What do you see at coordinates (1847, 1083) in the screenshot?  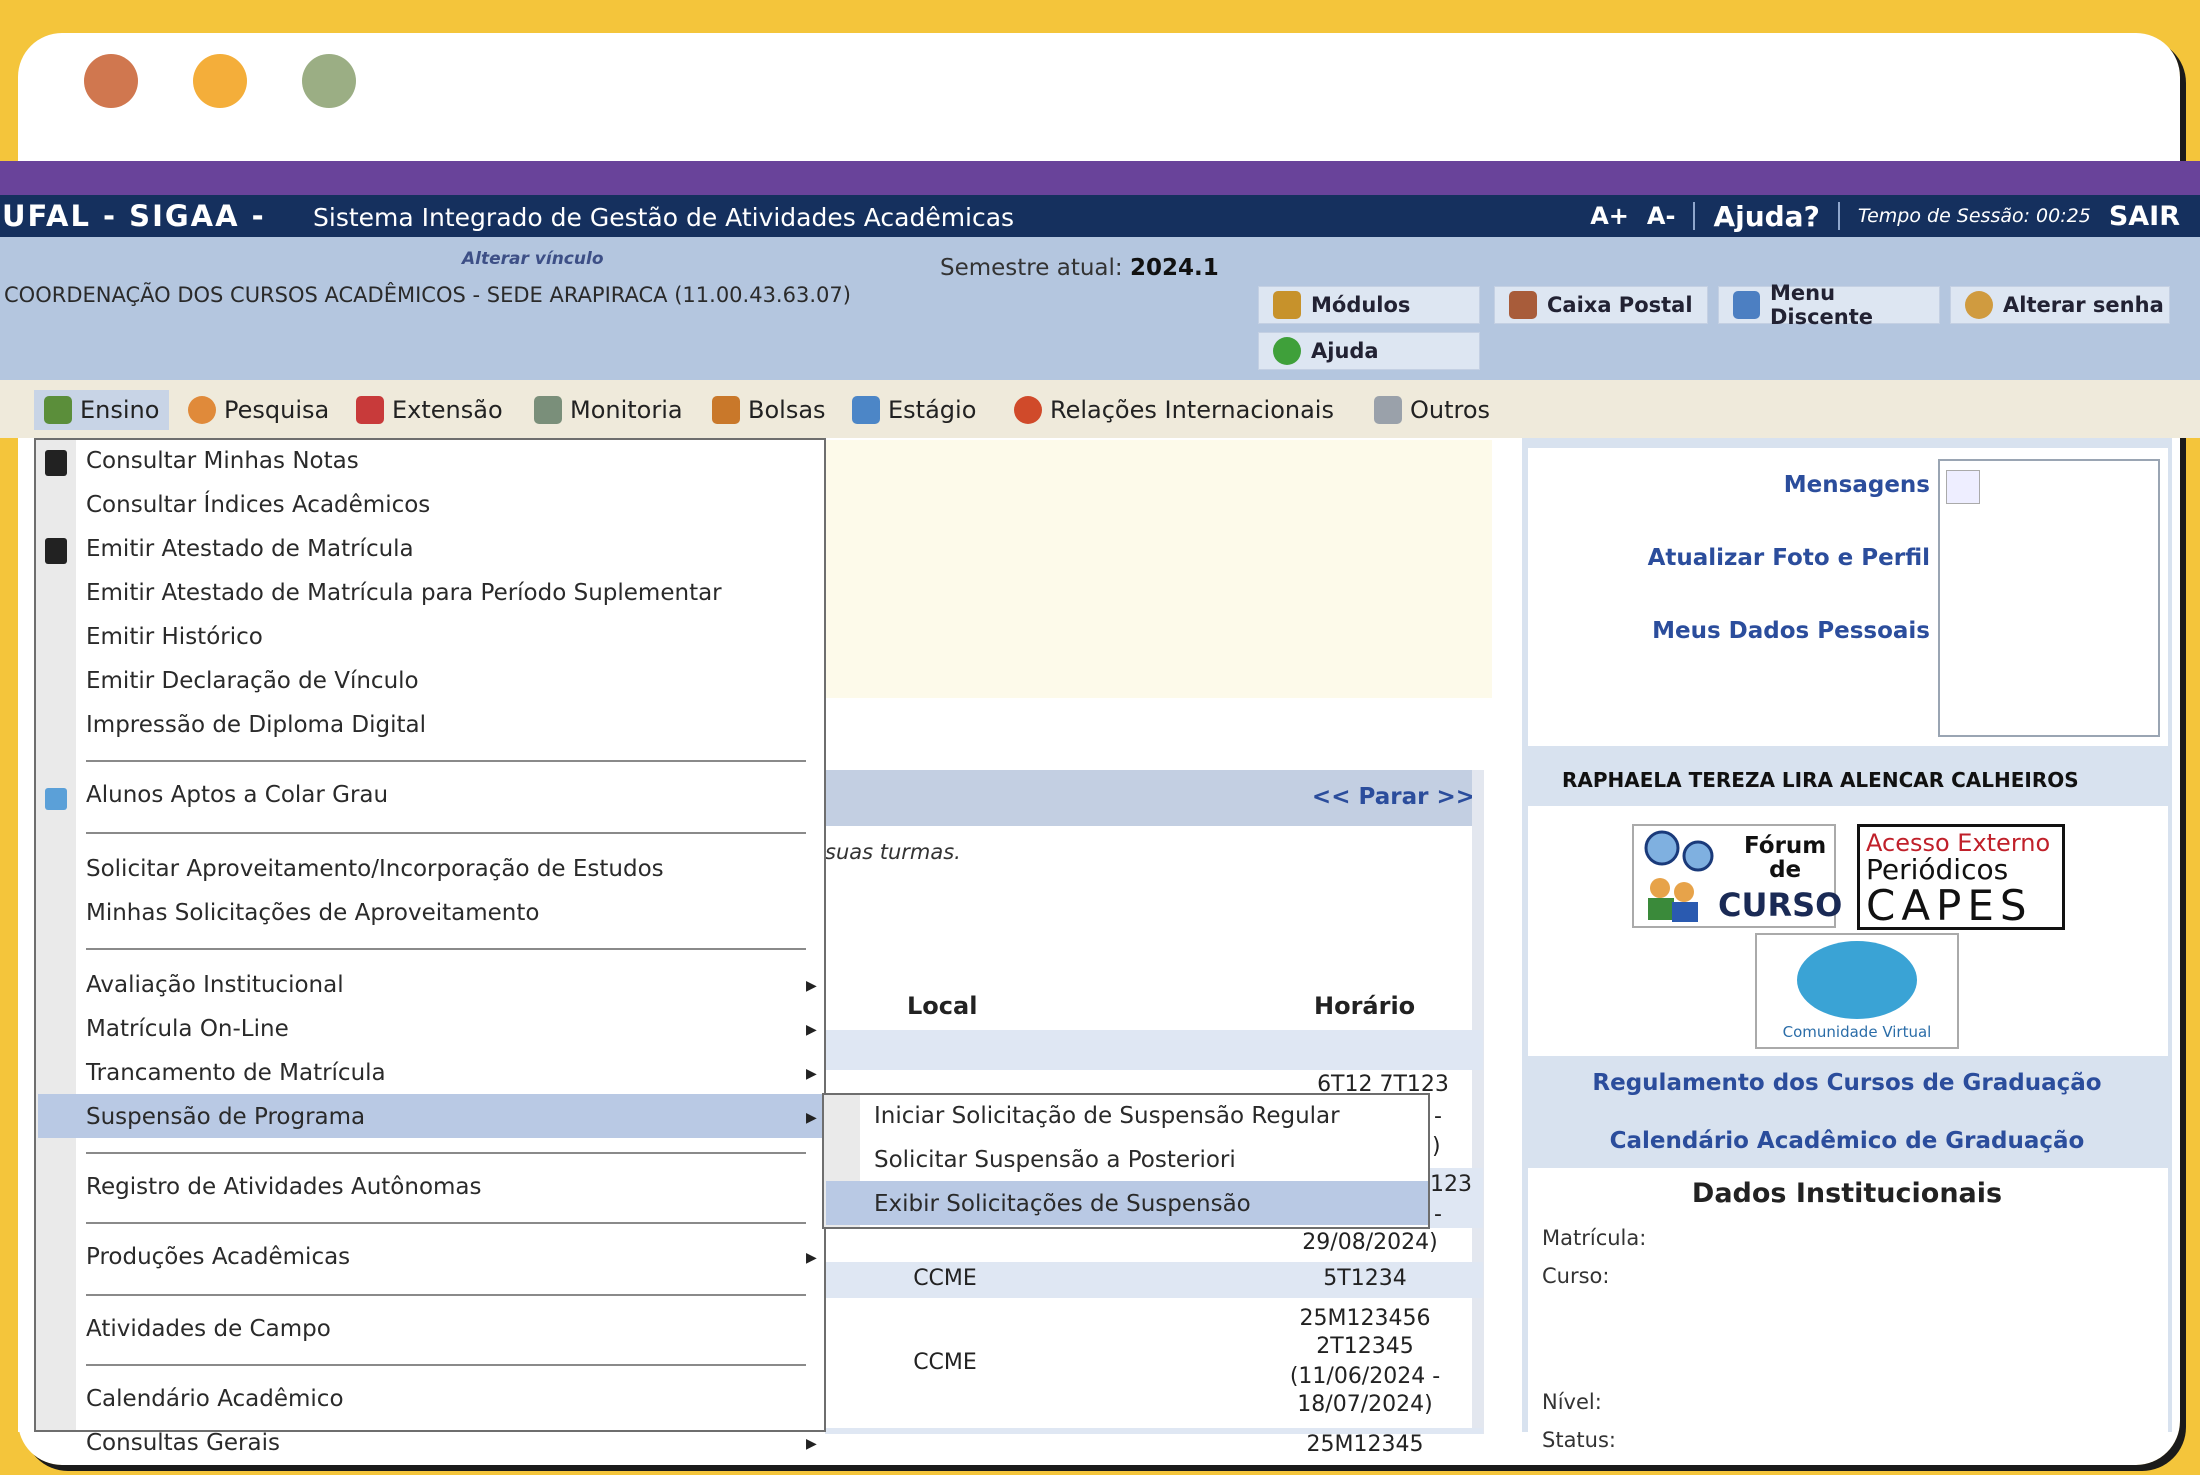 I see `regulations-link: Regulamento dos Cursos de Graduação` at bounding box center [1847, 1083].